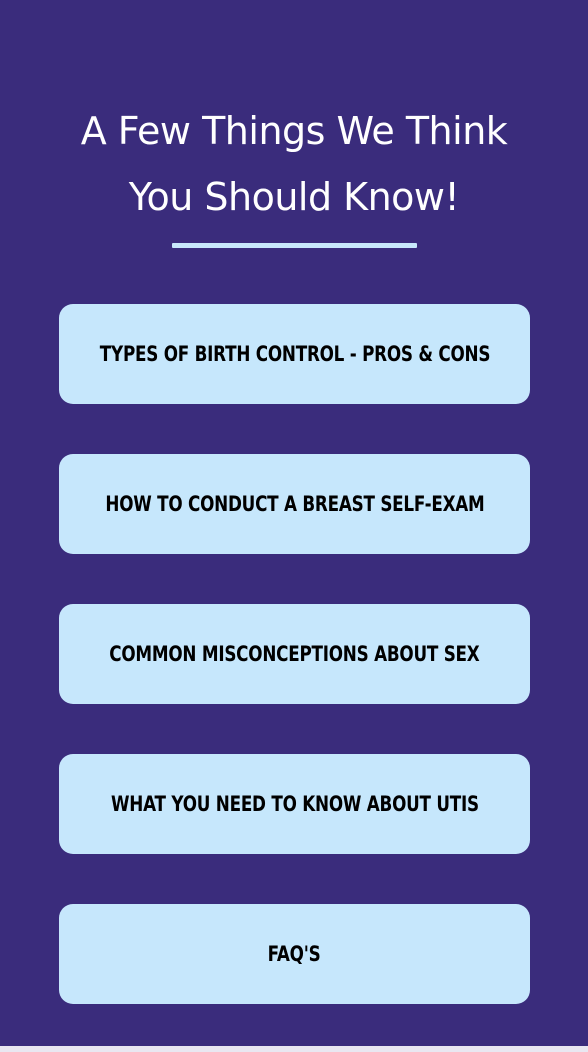 This screenshot has width=588, height=1052. I want to click on misconceptions-button: COMMON MISCONCEPTIONS ABOUT SEX, so click(294, 654).